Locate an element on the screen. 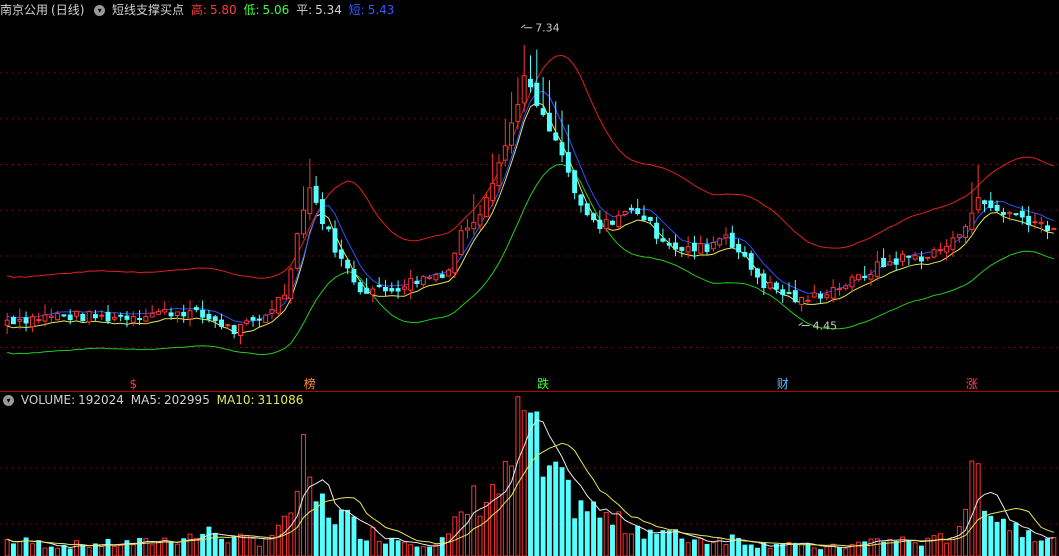 This screenshot has width=1059, height=556. ma5-label: MA5: is located at coordinates (146, 400).